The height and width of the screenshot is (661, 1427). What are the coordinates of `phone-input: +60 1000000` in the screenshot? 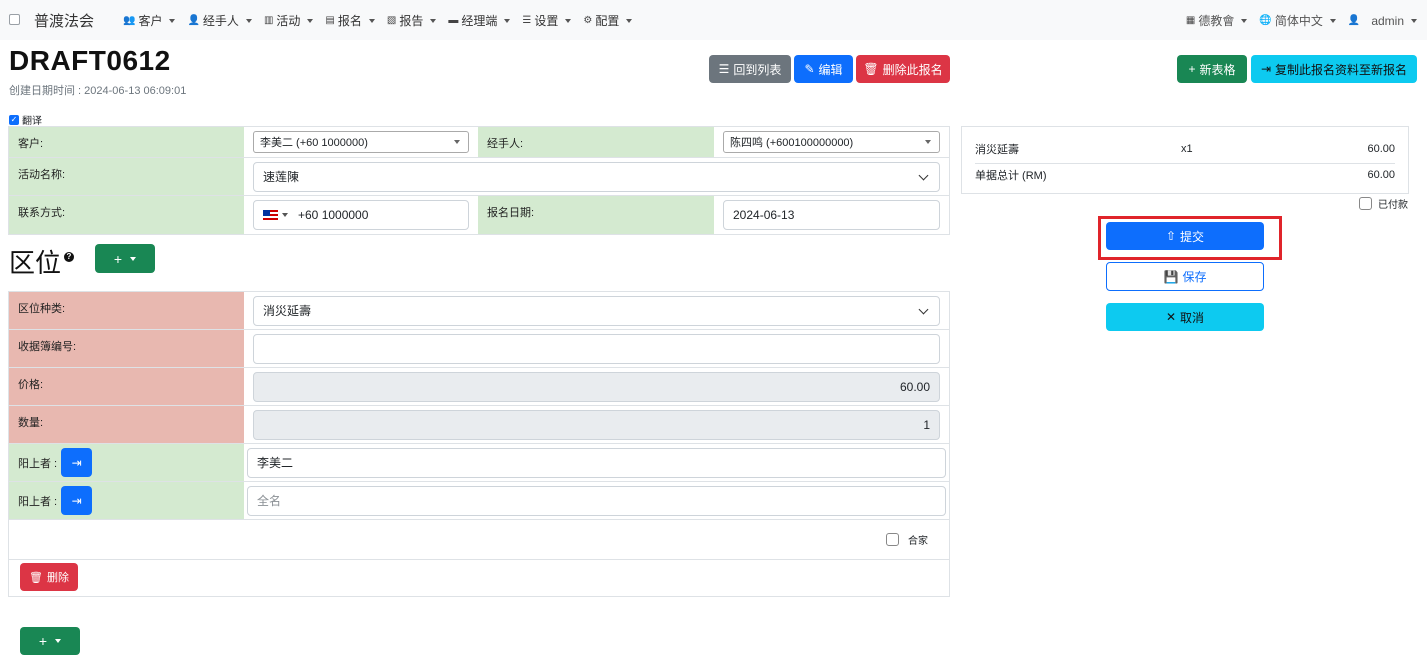 It's located at (361, 215).